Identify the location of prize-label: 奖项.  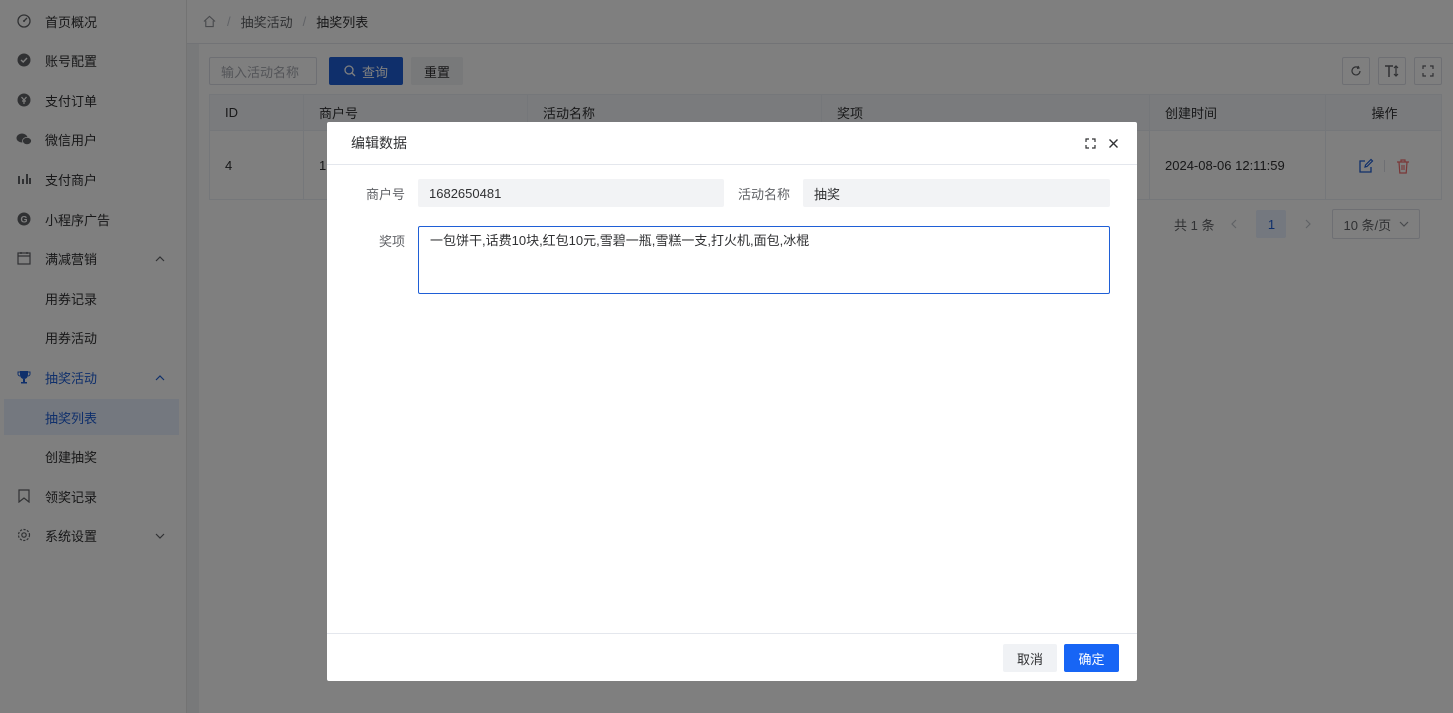
(391, 241).